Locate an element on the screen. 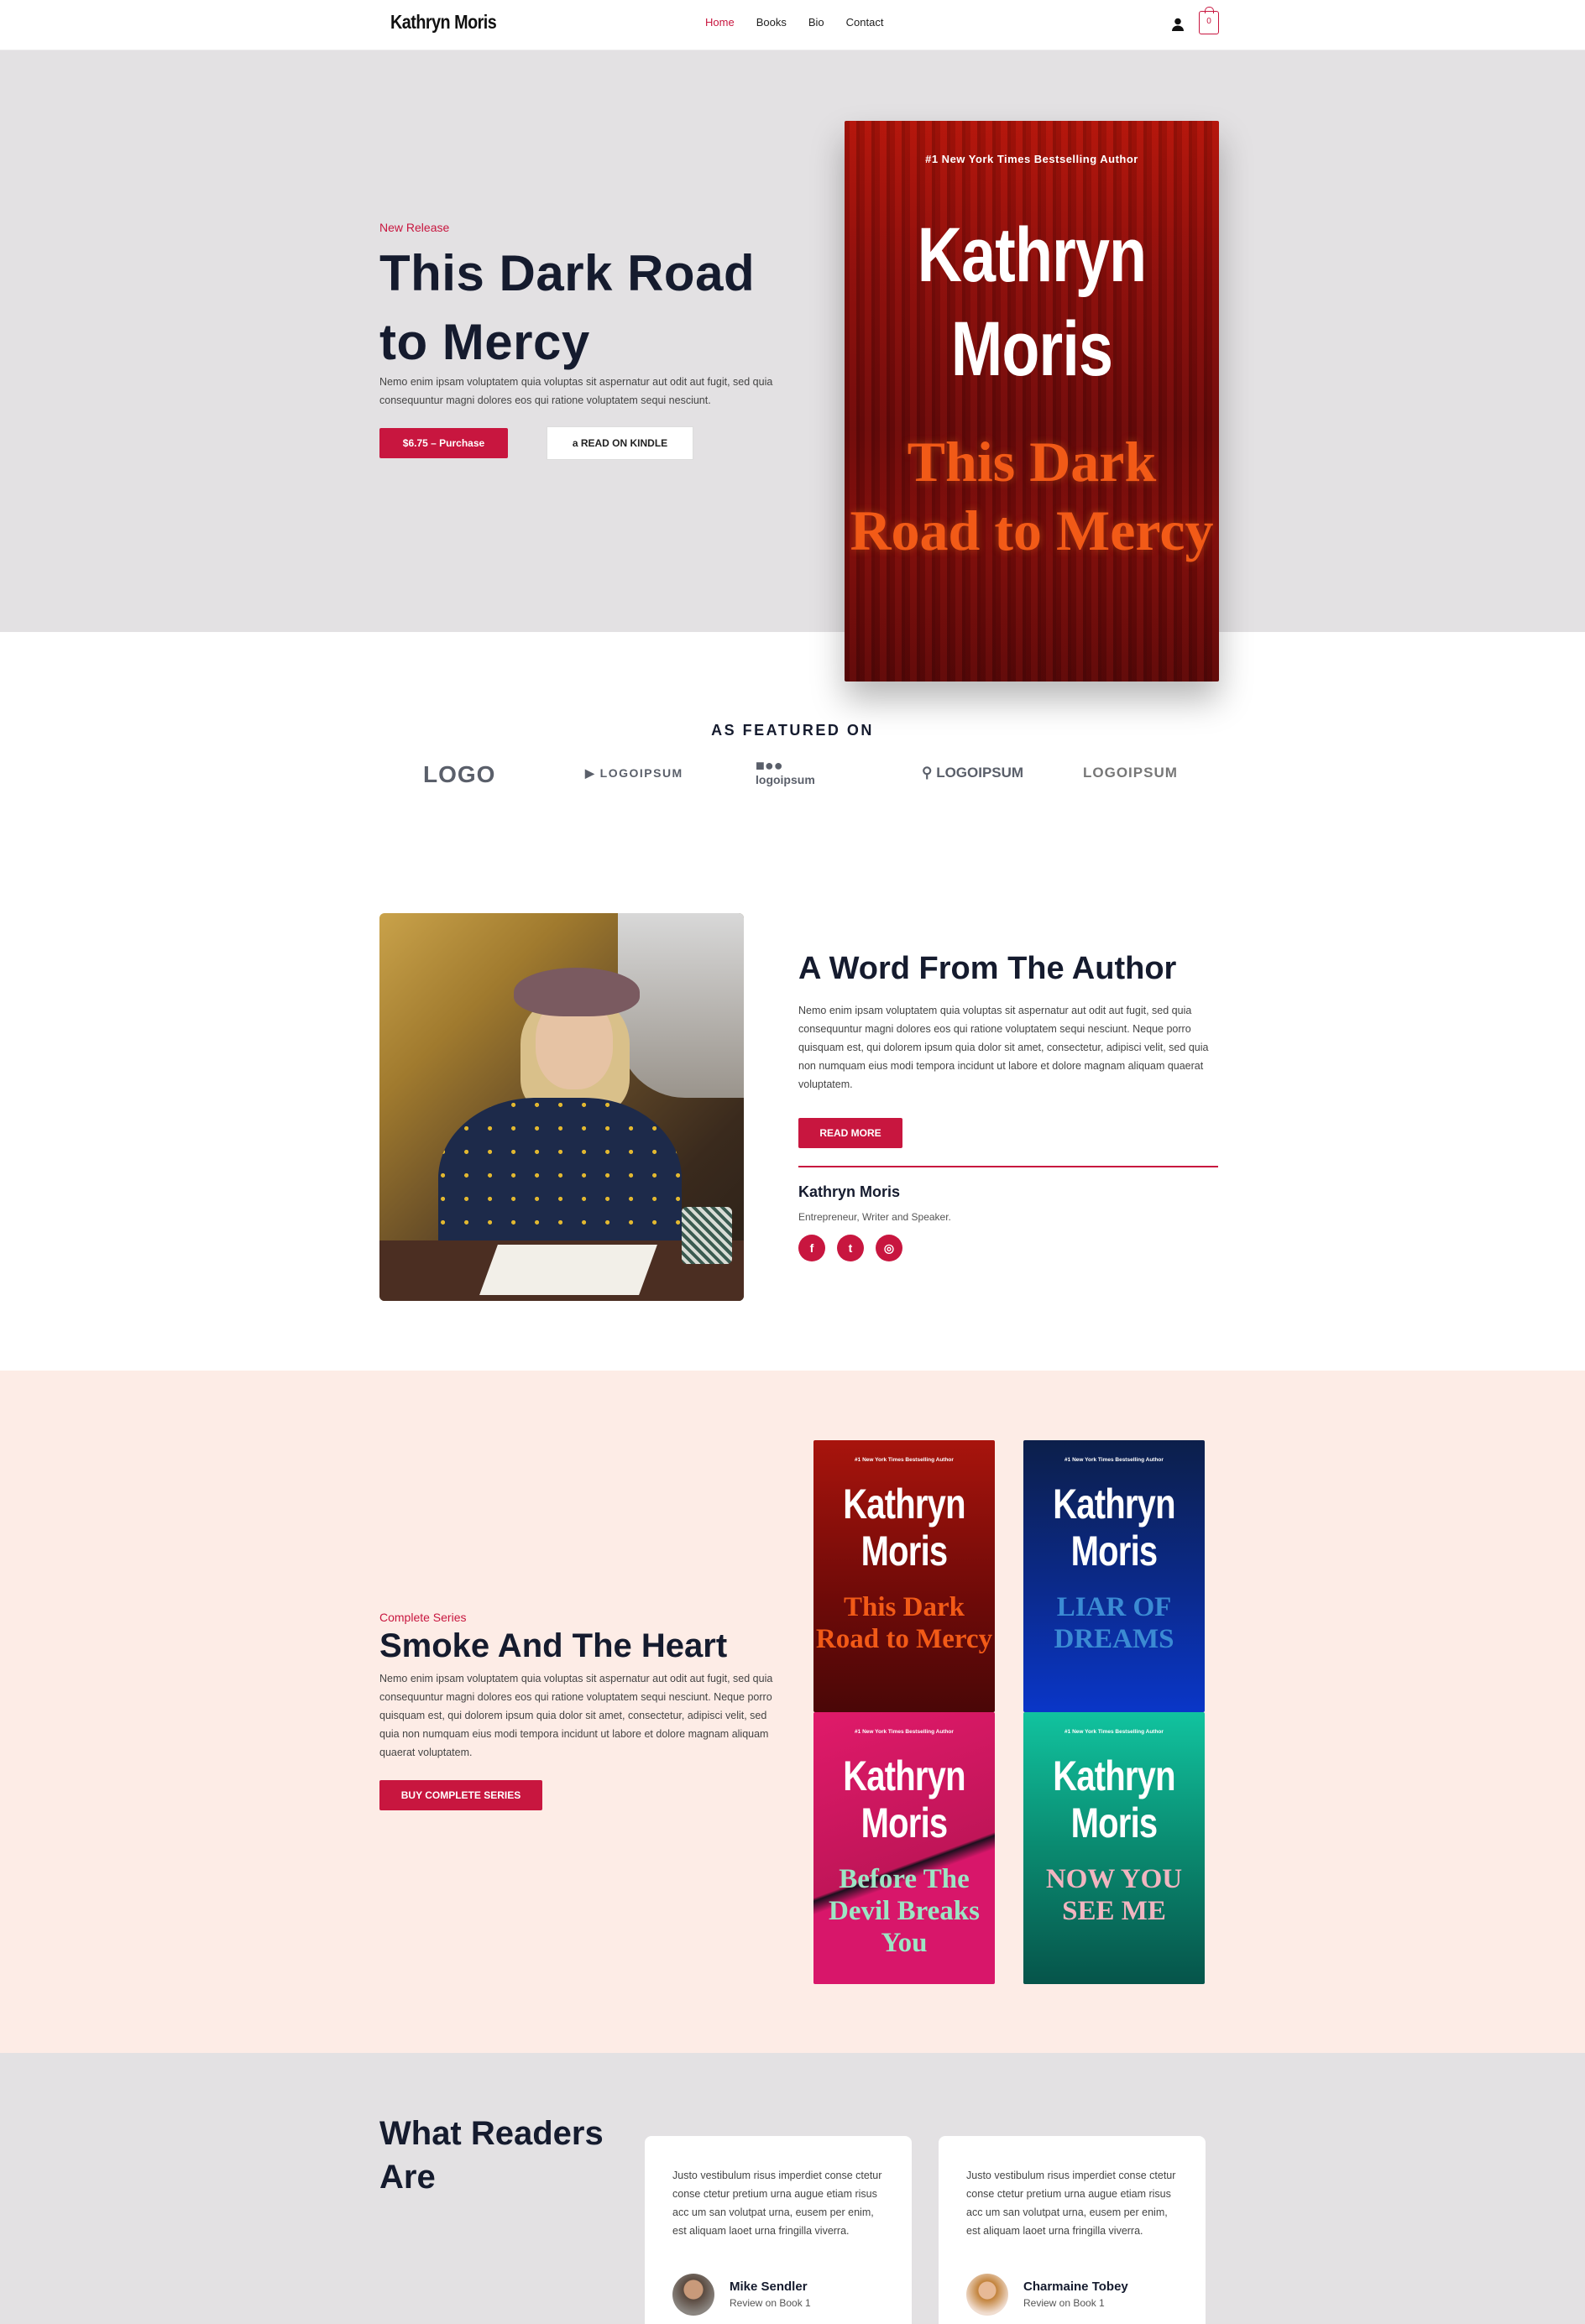 The width and height of the screenshot is (1585, 2324). nav-contact: Contact is located at coordinates (865, 22).